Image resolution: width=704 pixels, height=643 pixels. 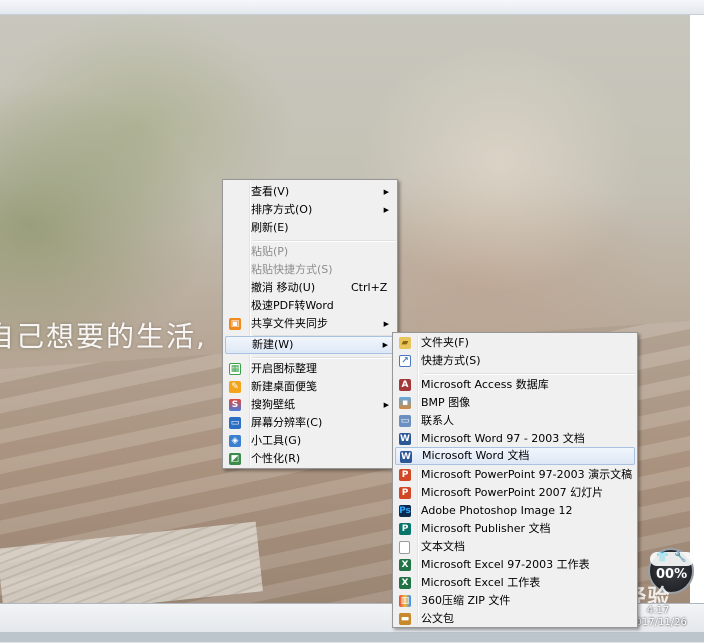 I want to click on menu-item-undo-move: 撤消 移动(U) Ctrl+Z, so click(x=310, y=288).